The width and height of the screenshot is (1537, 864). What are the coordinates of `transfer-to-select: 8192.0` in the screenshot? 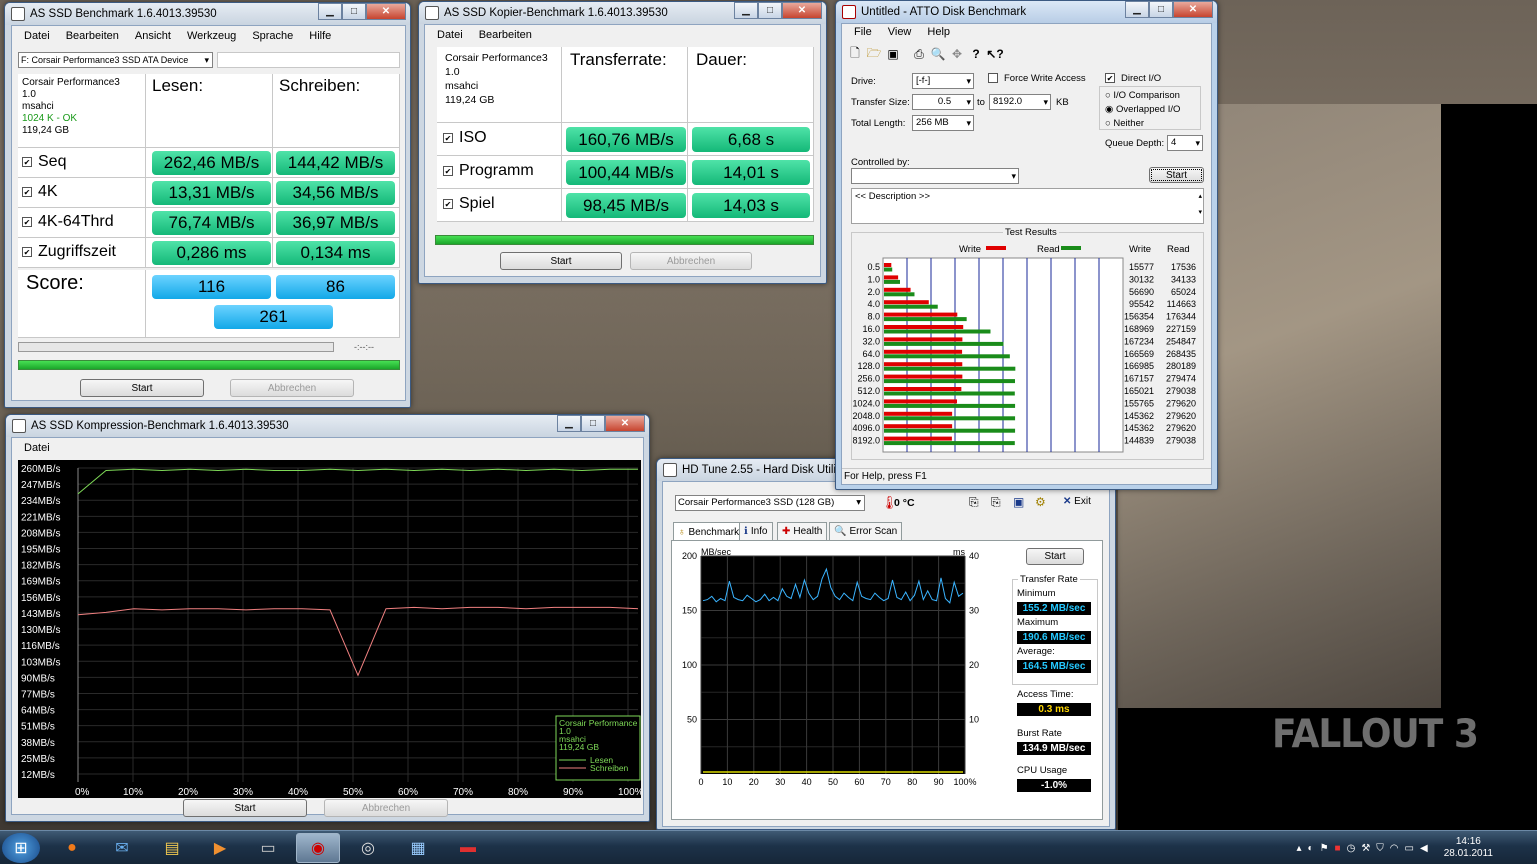 It's located at (1020, 102).